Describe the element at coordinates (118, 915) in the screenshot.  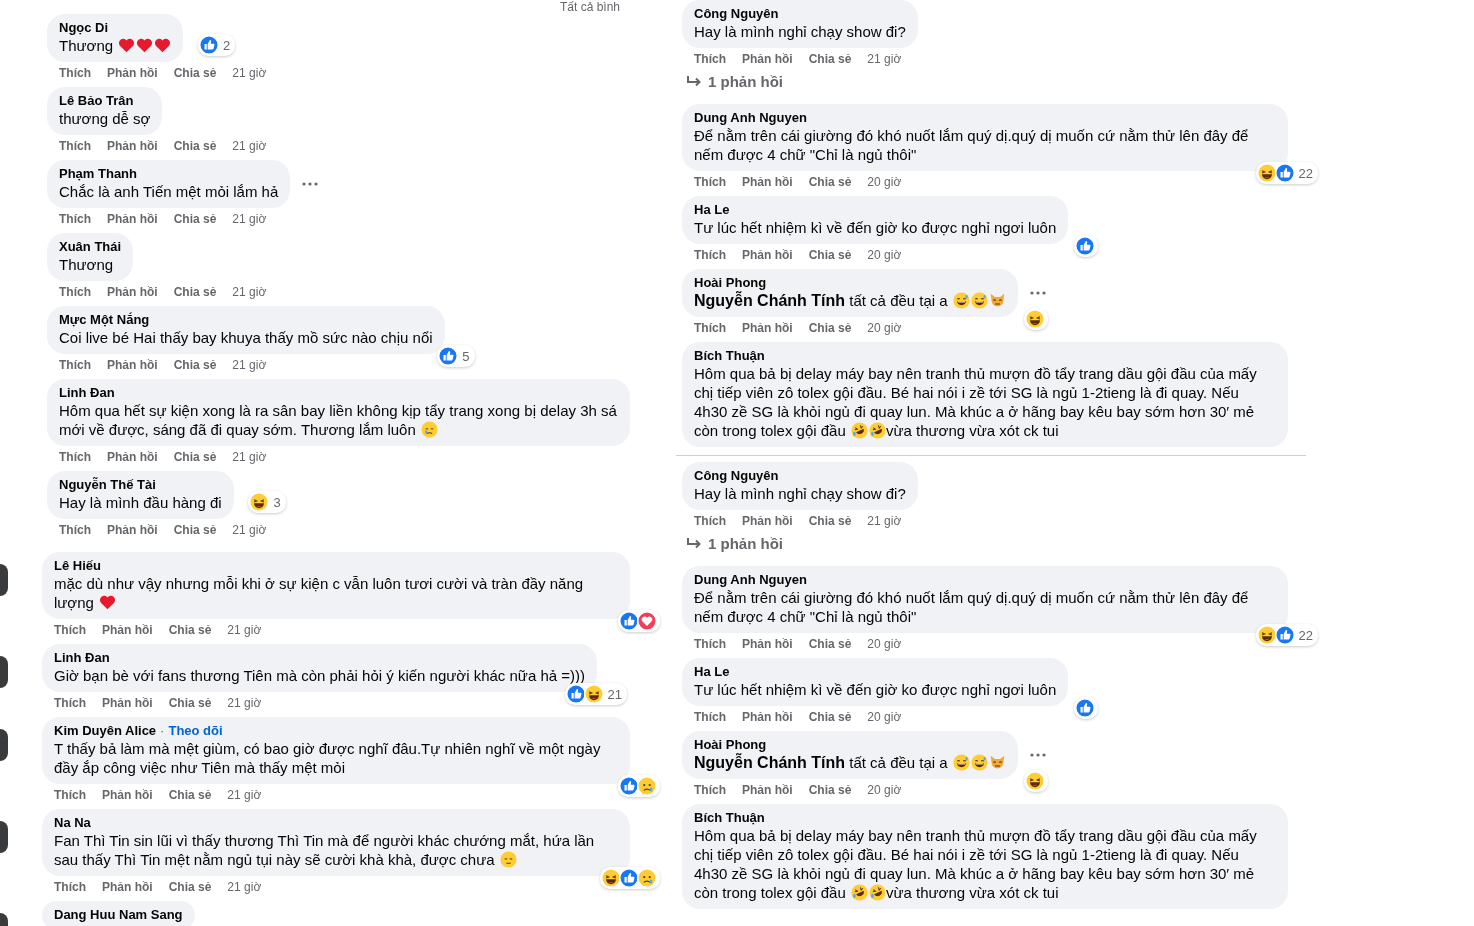
I see `comment-author: Dang Huu Nam Sang` at that location.